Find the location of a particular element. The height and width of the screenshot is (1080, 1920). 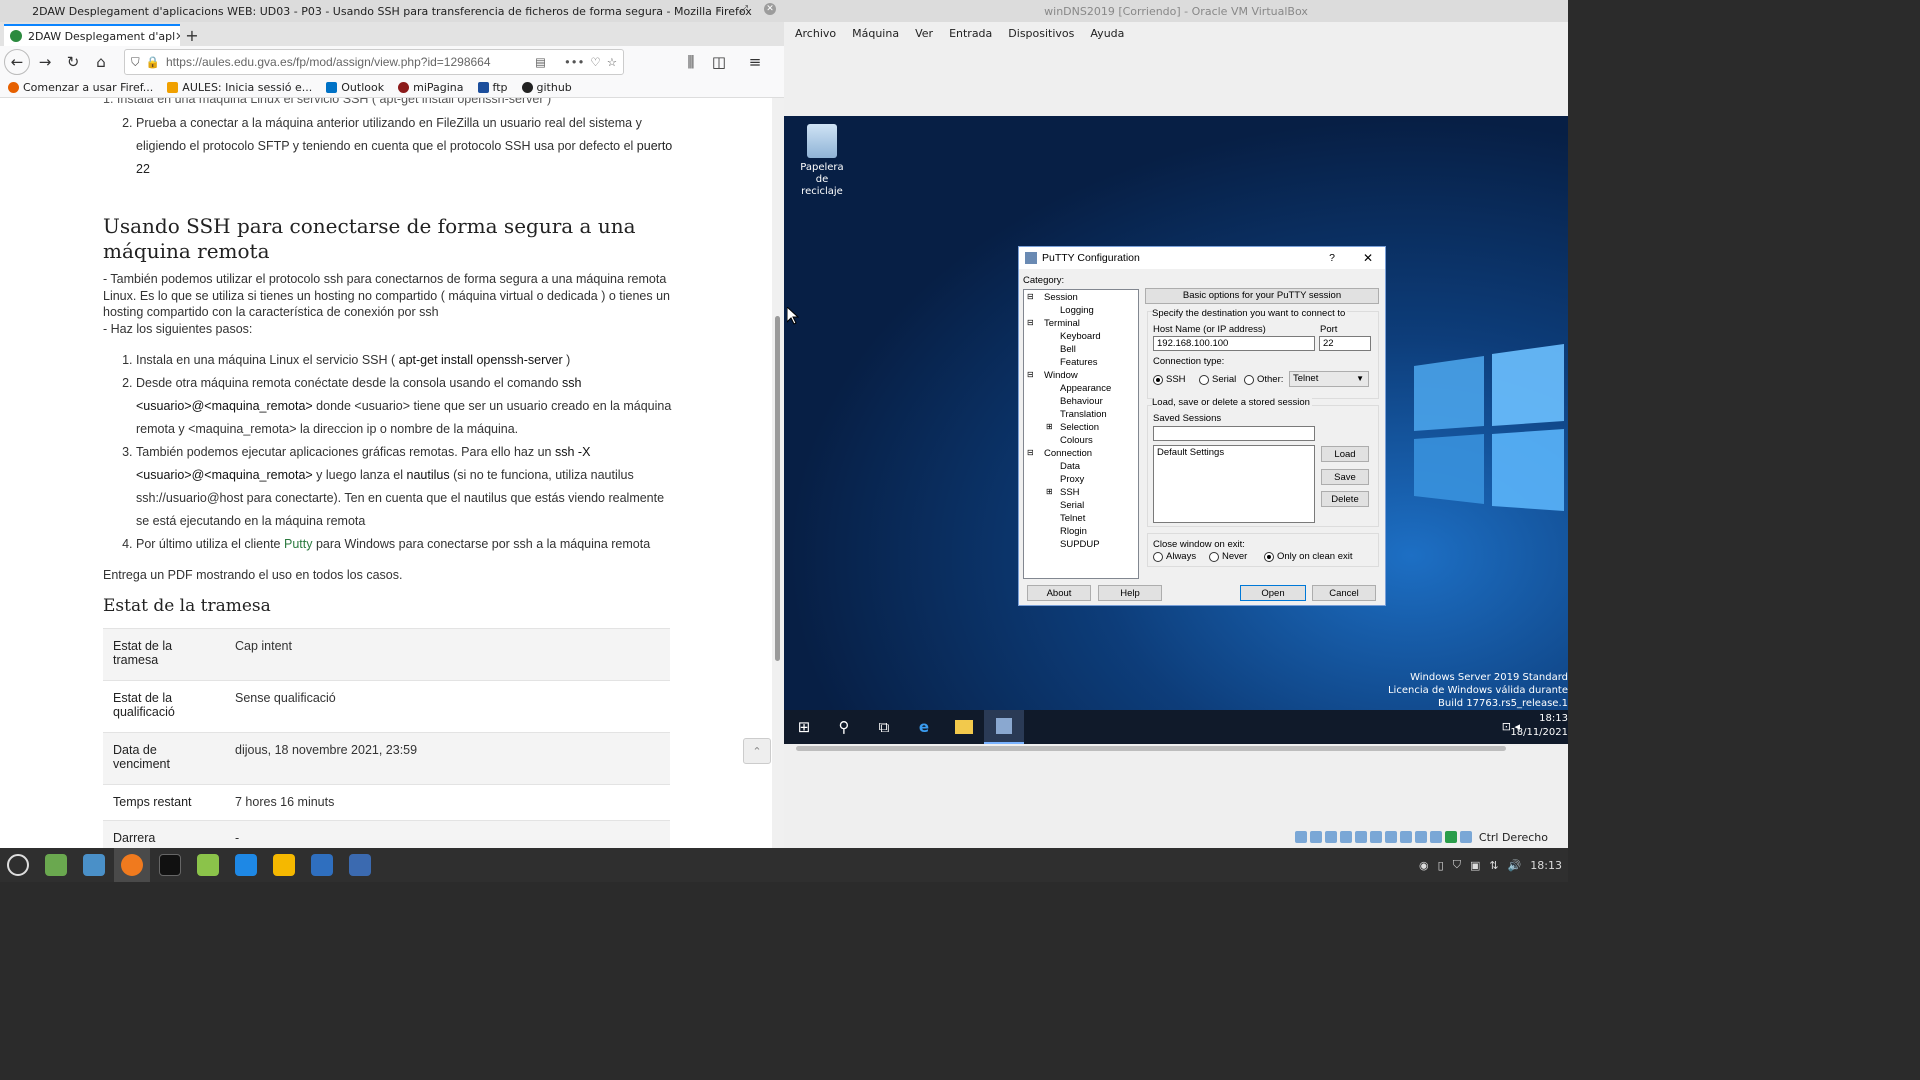

tree-item-appearance: Appearance is located at coordinates (1085, 388).